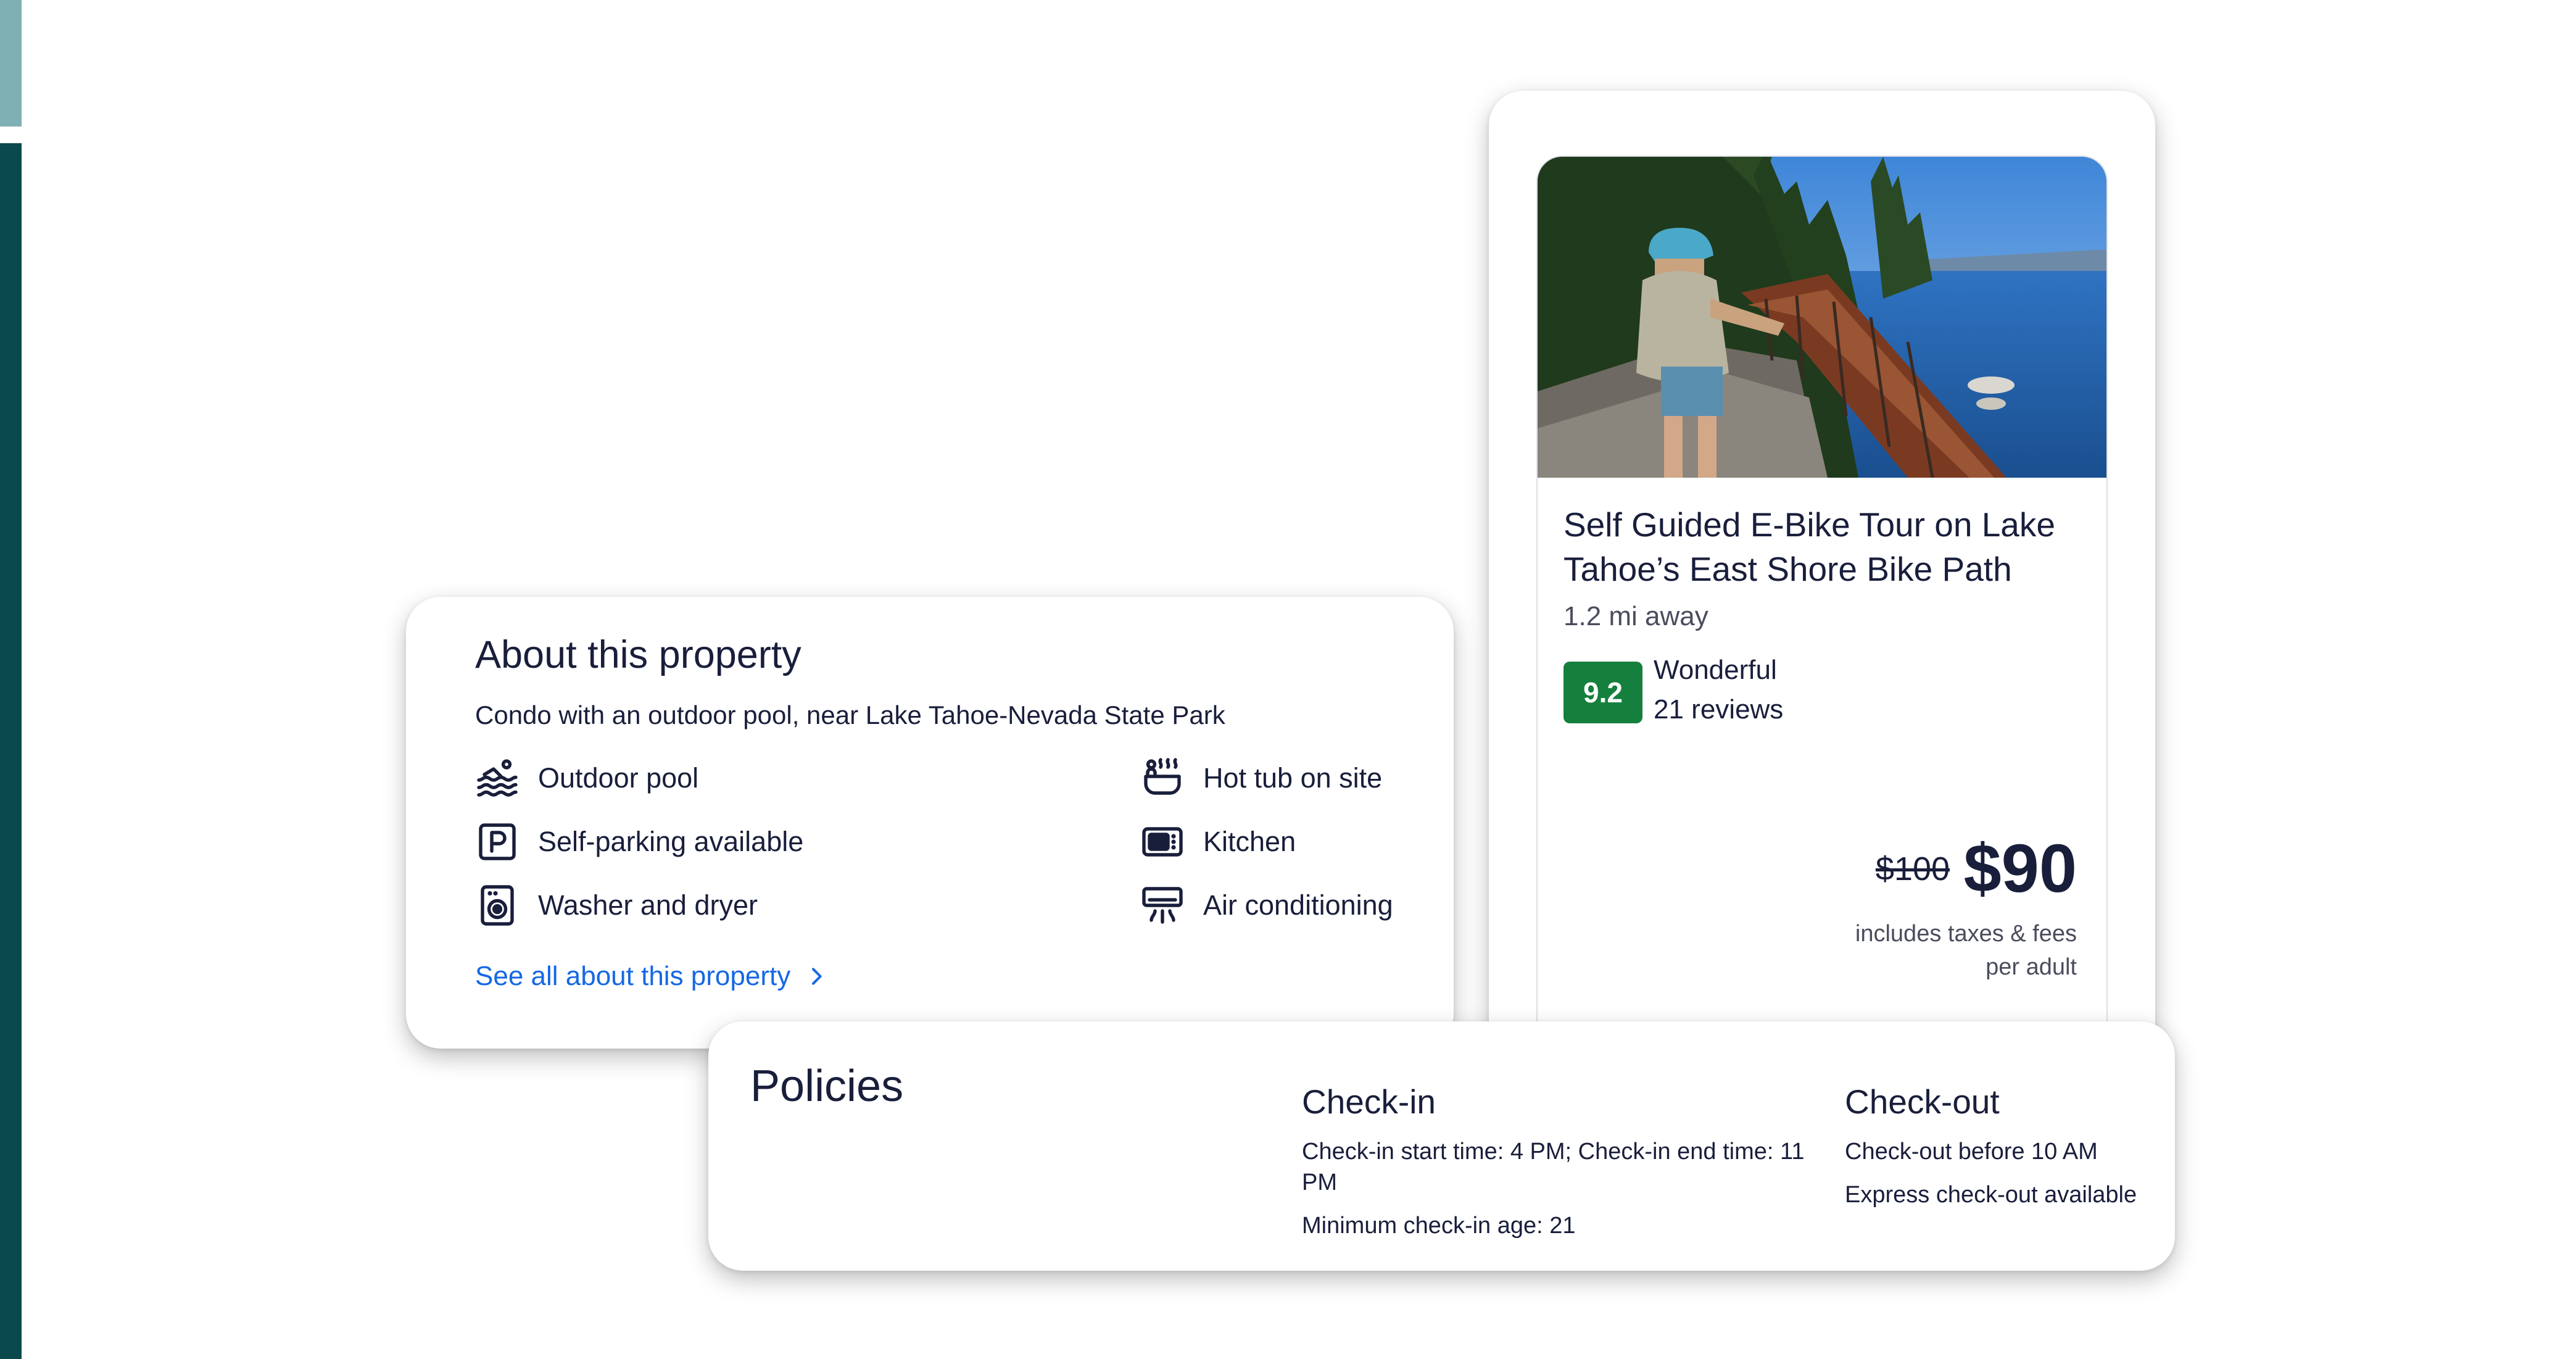 Image resolution: width=2576 pixels, height=1359 pixels. I want to click on amenity-label: Outdoor pool, so click(618, 778).